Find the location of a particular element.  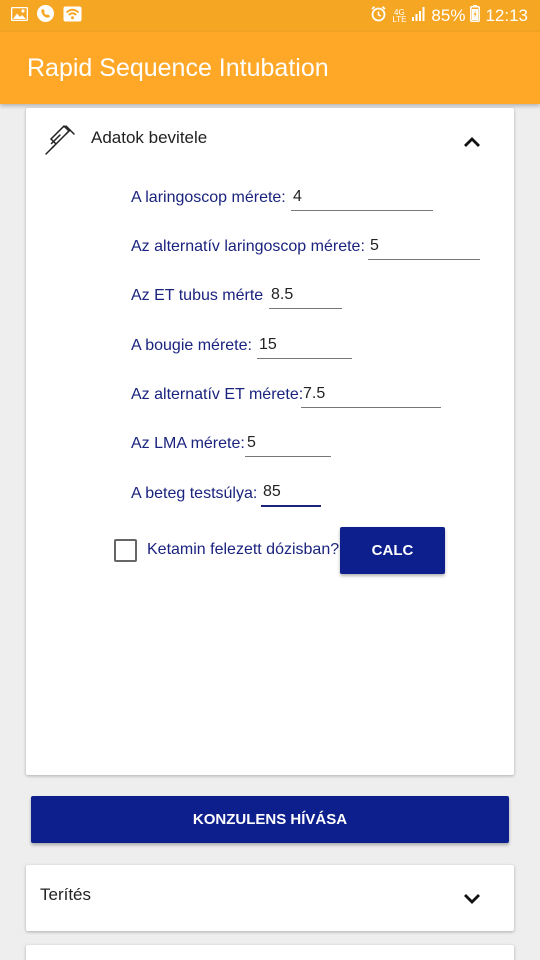

battery-percent: 85% is located at coordinates (448, 15).